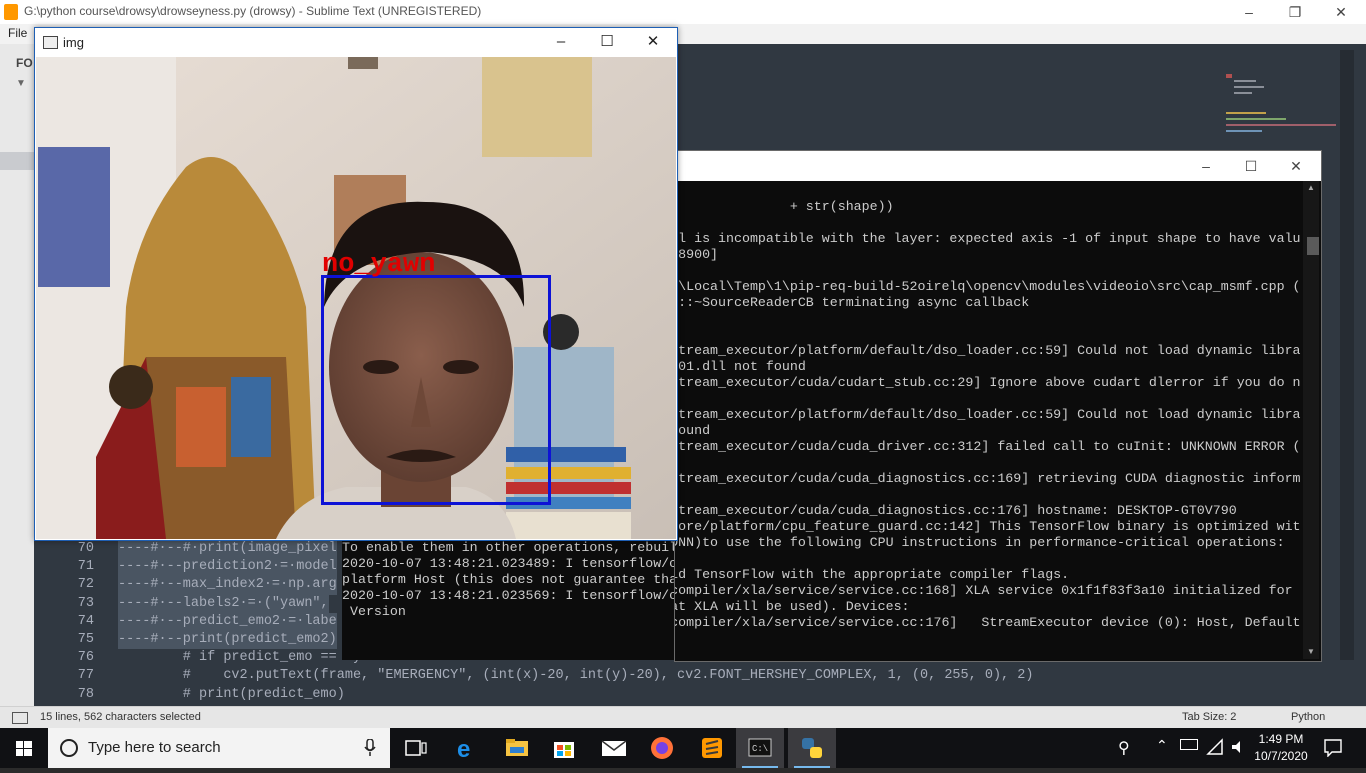 Image resolution: width=1366 pixels, height=773 pixels. I want to click on python-taskbar-icon, so click(812, 748).